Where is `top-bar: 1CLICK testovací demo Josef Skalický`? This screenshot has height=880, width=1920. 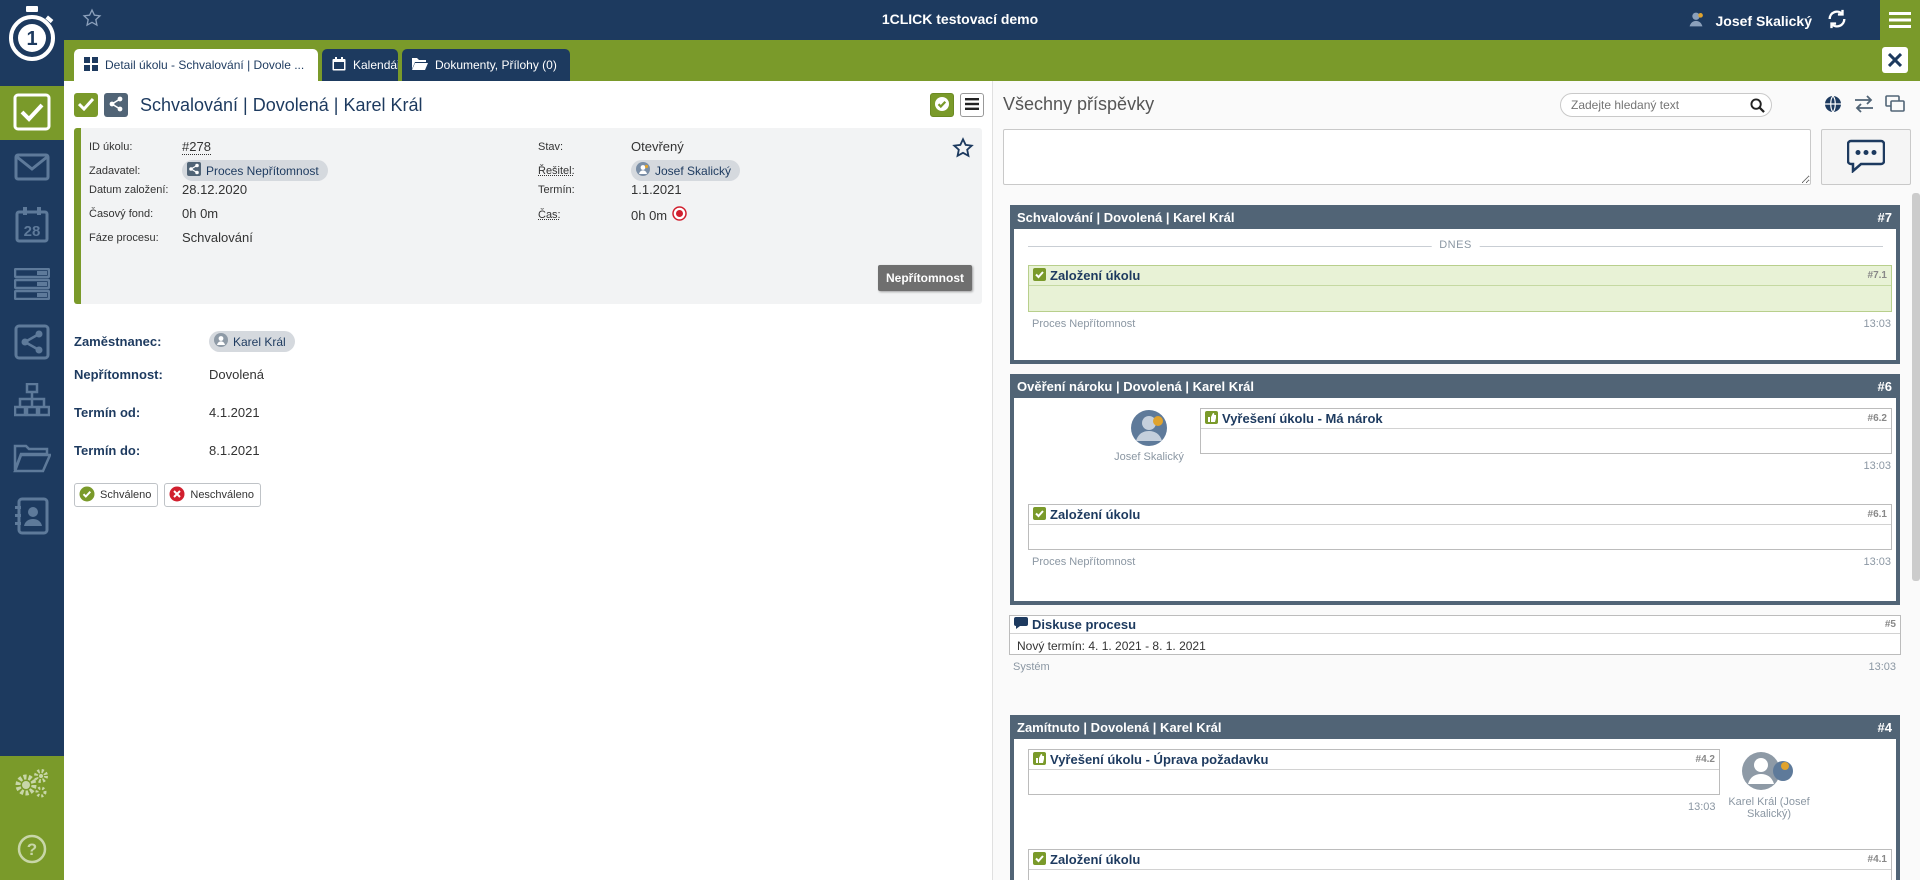
top-bar: 1CLICK testovací demo Josef Skalický is located at coordinates (960, 20).